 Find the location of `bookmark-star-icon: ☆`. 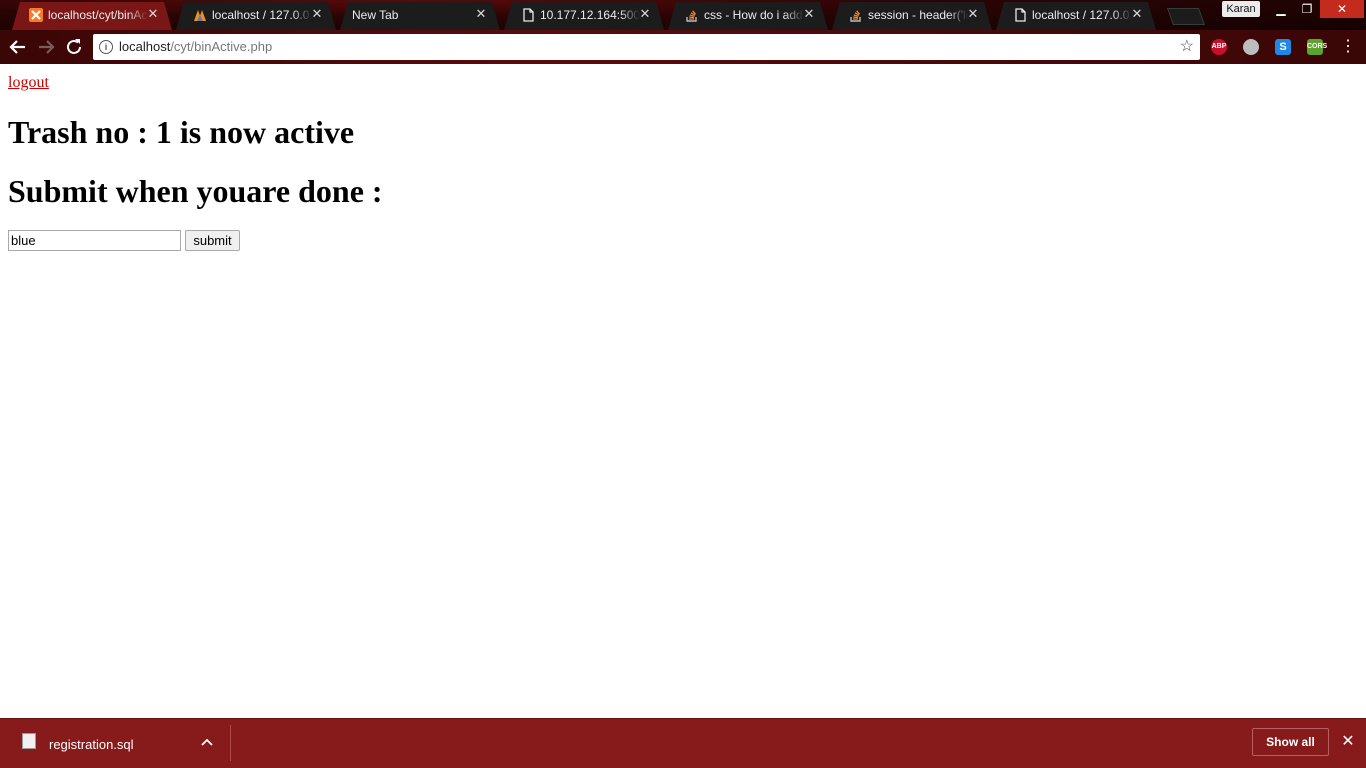

bookmark-star-icon: ☆ is located at coordinates (1187, 47).